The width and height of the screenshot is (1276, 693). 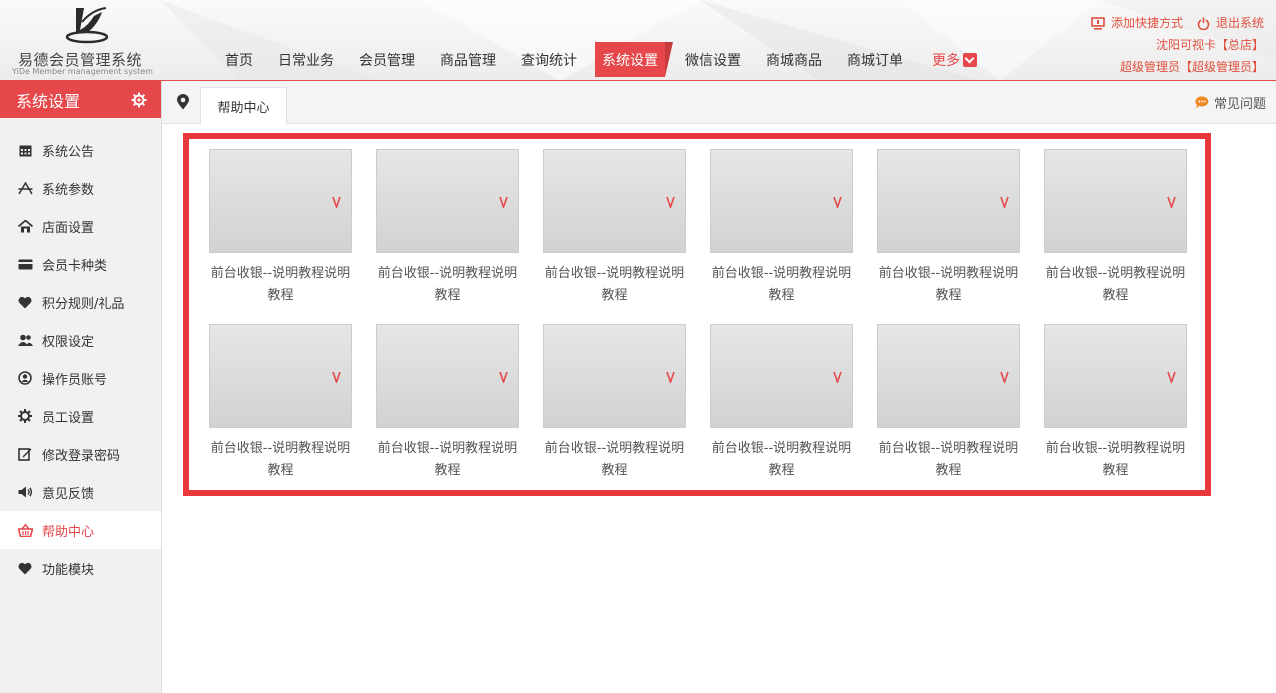 What do you see at coordinates (634, 59) in the screenshot?
I see `nav-system-settings: 系统设置` at bounding box center [634, 59].